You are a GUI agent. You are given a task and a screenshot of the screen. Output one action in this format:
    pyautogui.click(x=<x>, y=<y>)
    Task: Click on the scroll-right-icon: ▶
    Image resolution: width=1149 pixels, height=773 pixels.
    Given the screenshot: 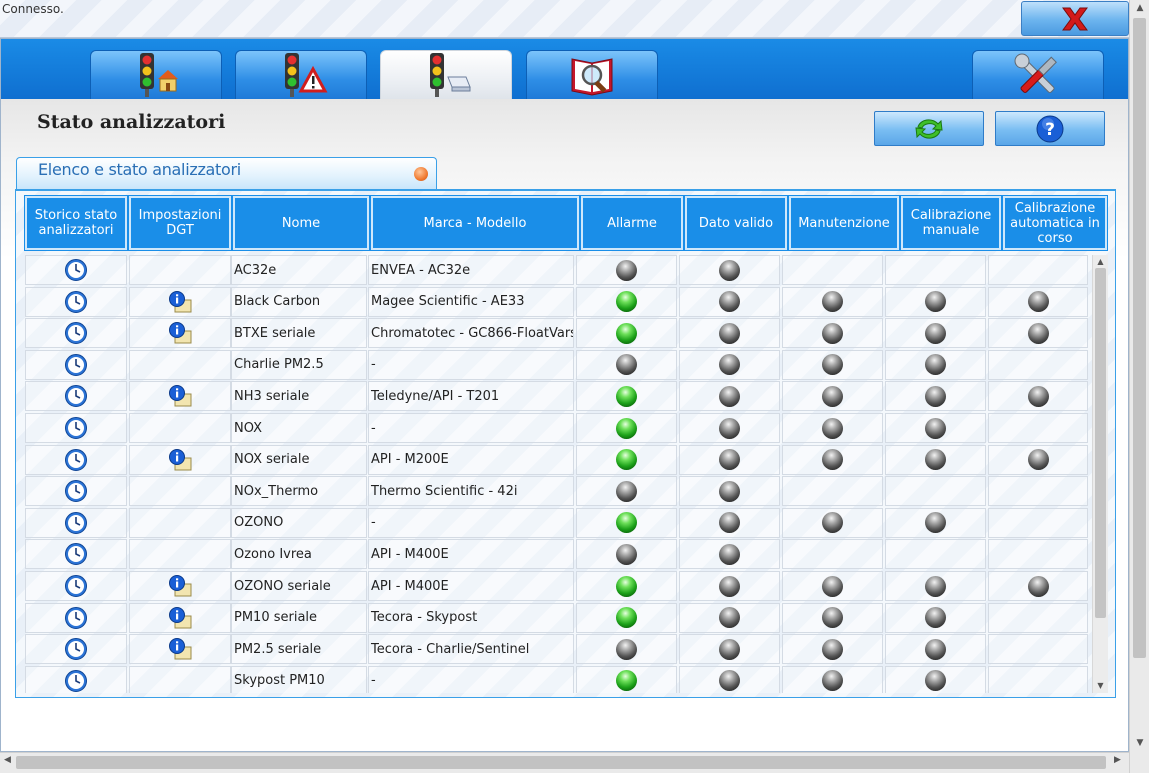 What is the action you would take?
    pyautogui.click(x=1117, y=760)
    